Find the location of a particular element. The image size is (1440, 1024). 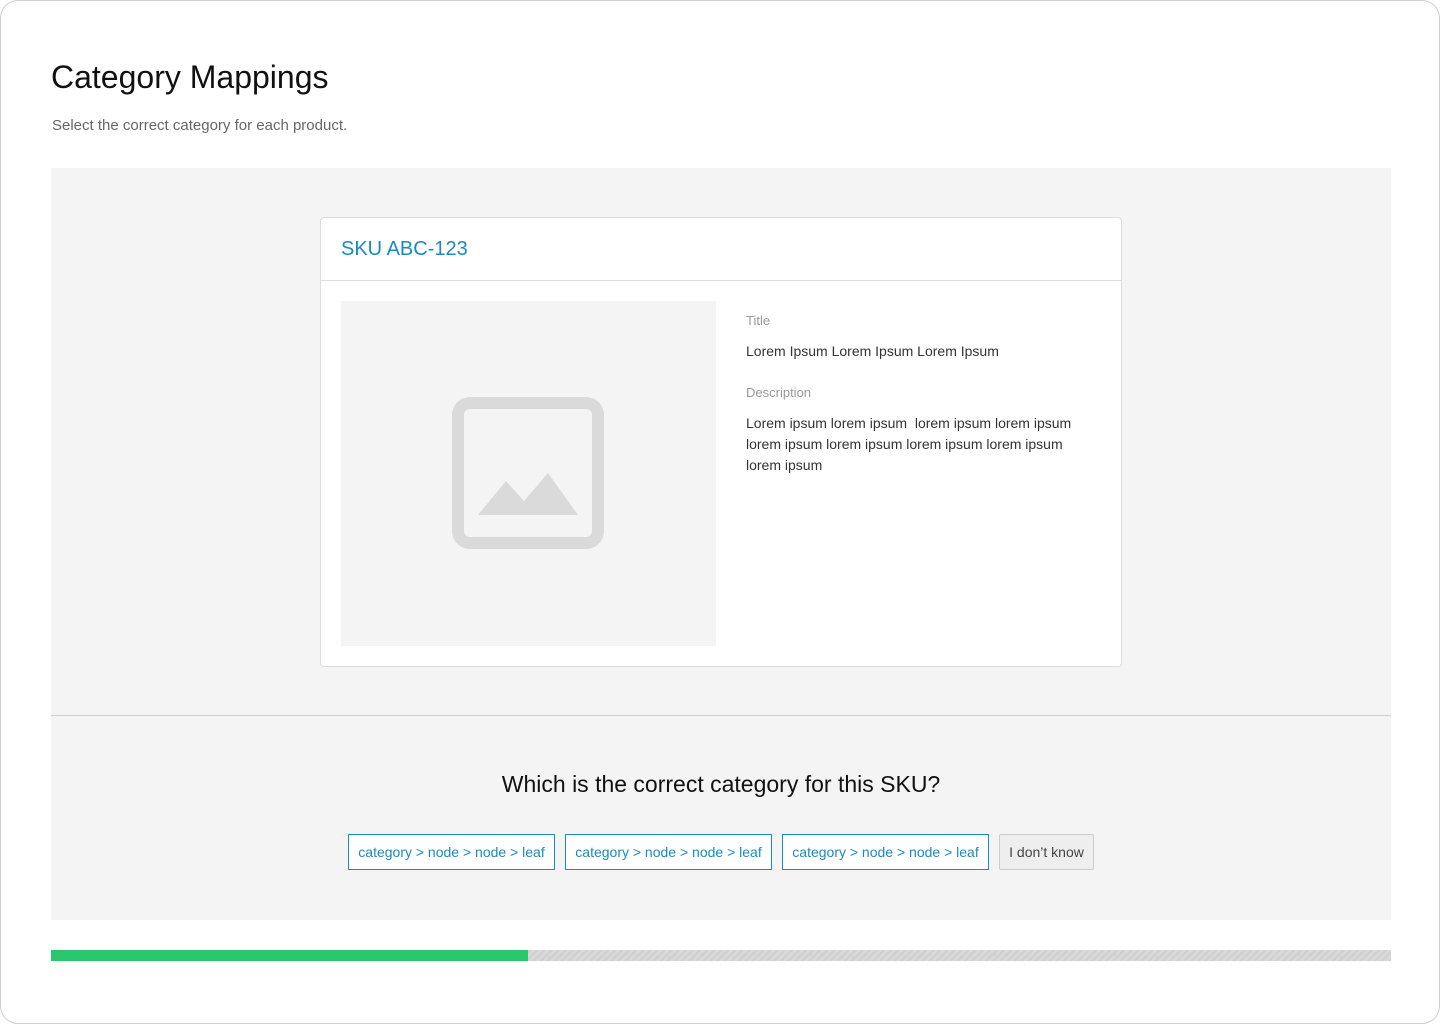

sku-title: SKU ABC-123 is located at coordinates (404, 249).